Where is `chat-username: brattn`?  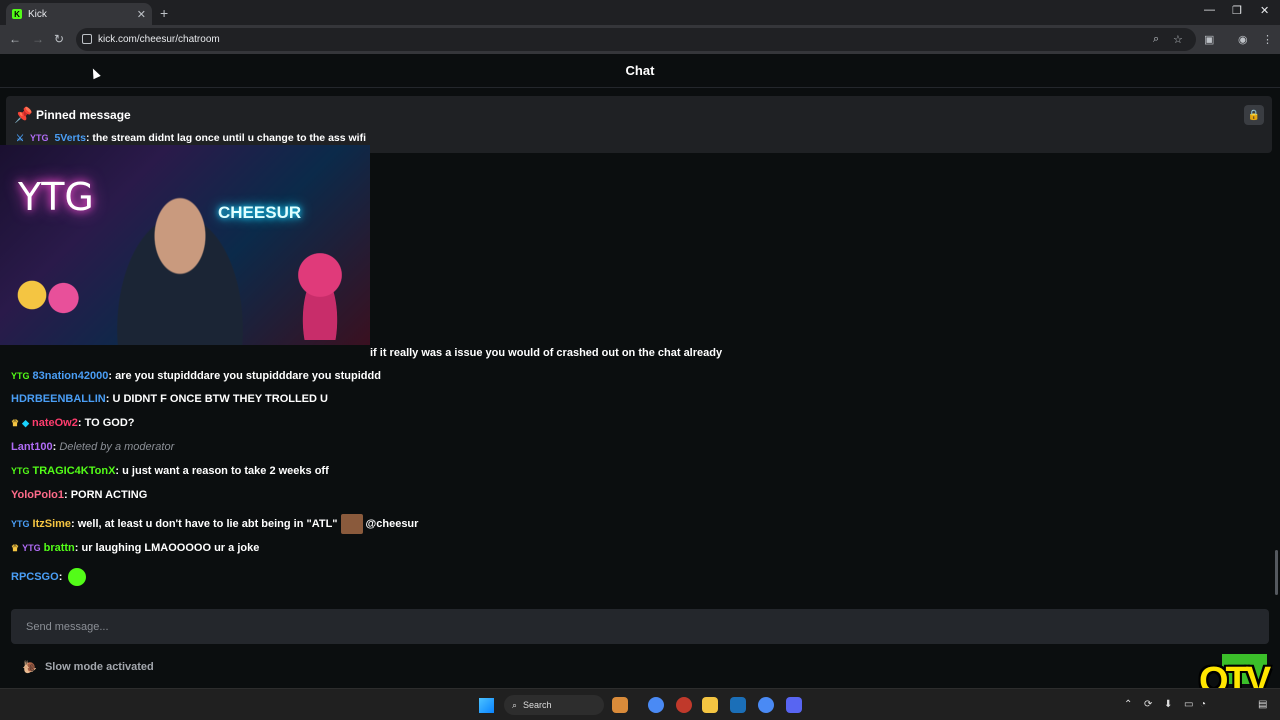
chat-username: brattn is located at coordinates (59, 548).